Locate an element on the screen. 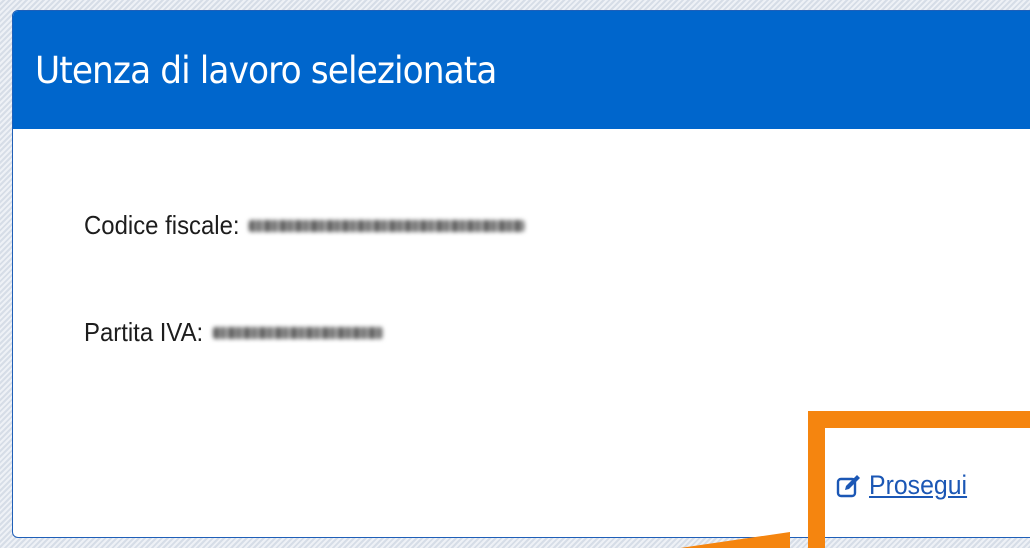  codice-fiscale-value-redacted is located at coordinates (386, 225).